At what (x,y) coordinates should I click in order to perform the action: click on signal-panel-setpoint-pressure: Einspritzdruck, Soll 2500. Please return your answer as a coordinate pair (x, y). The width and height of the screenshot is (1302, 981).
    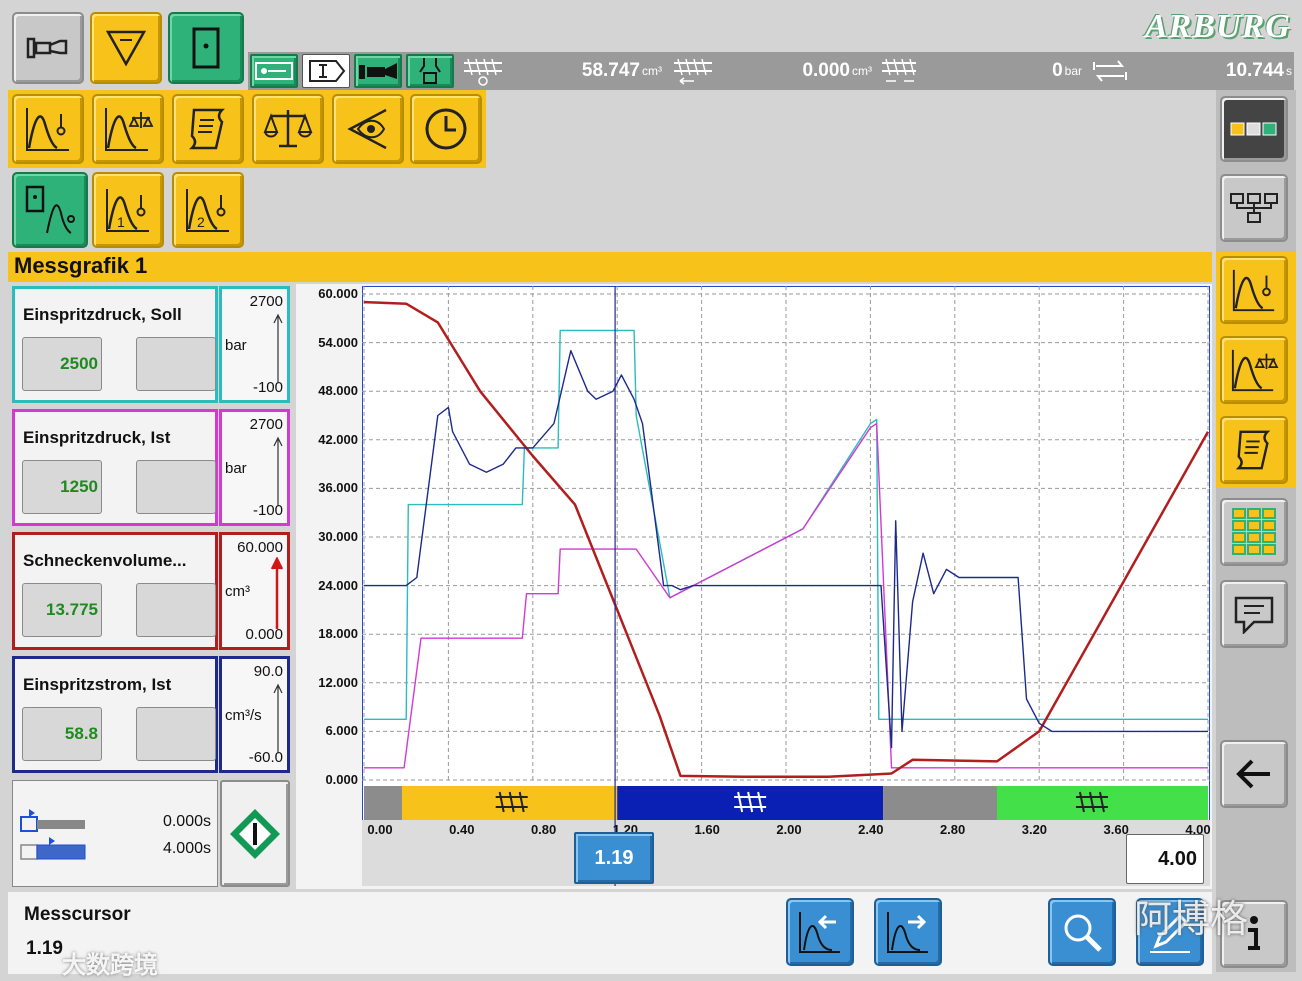
    Looking at the image, I should click on (115, 344).